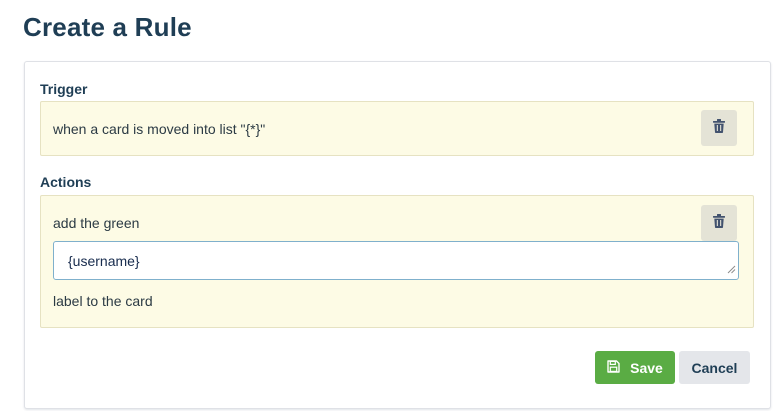 The height and width of the screenshot is (411, 778). I want to click on action-value-input: {username}, so click(396, 260).